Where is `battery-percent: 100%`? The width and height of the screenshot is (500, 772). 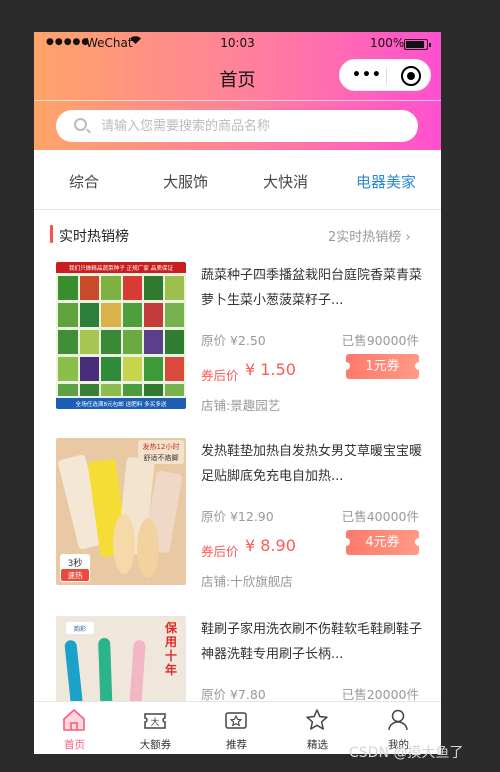
battery-percent: 100% is located at coordinates (387, 43).